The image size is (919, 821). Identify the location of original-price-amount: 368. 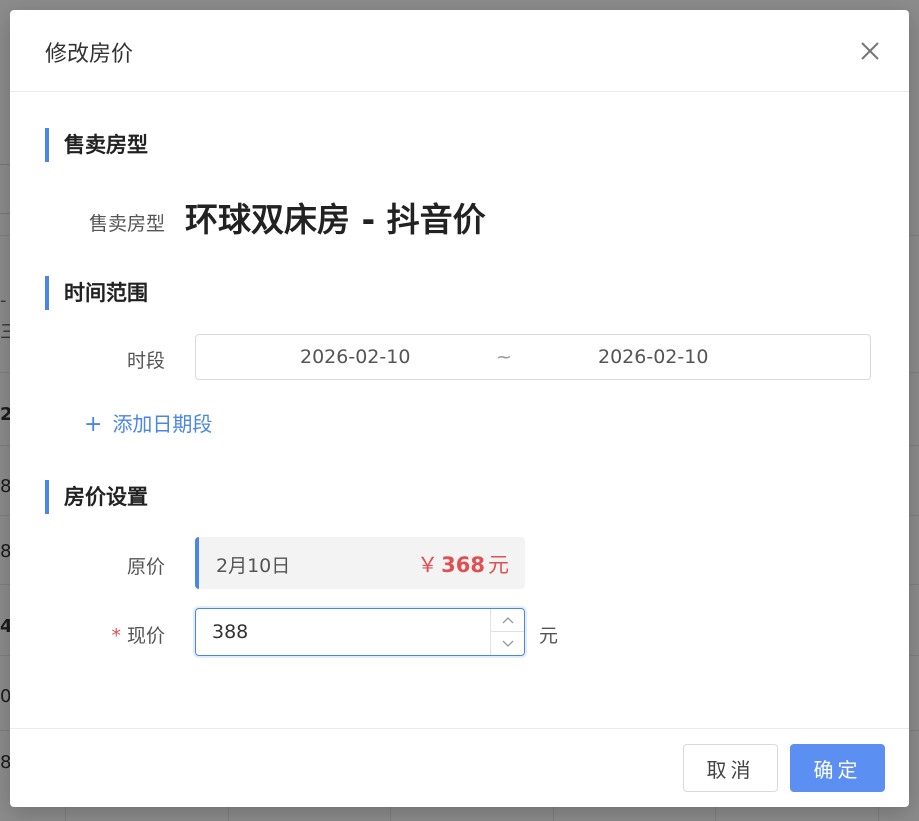
(463, 565).